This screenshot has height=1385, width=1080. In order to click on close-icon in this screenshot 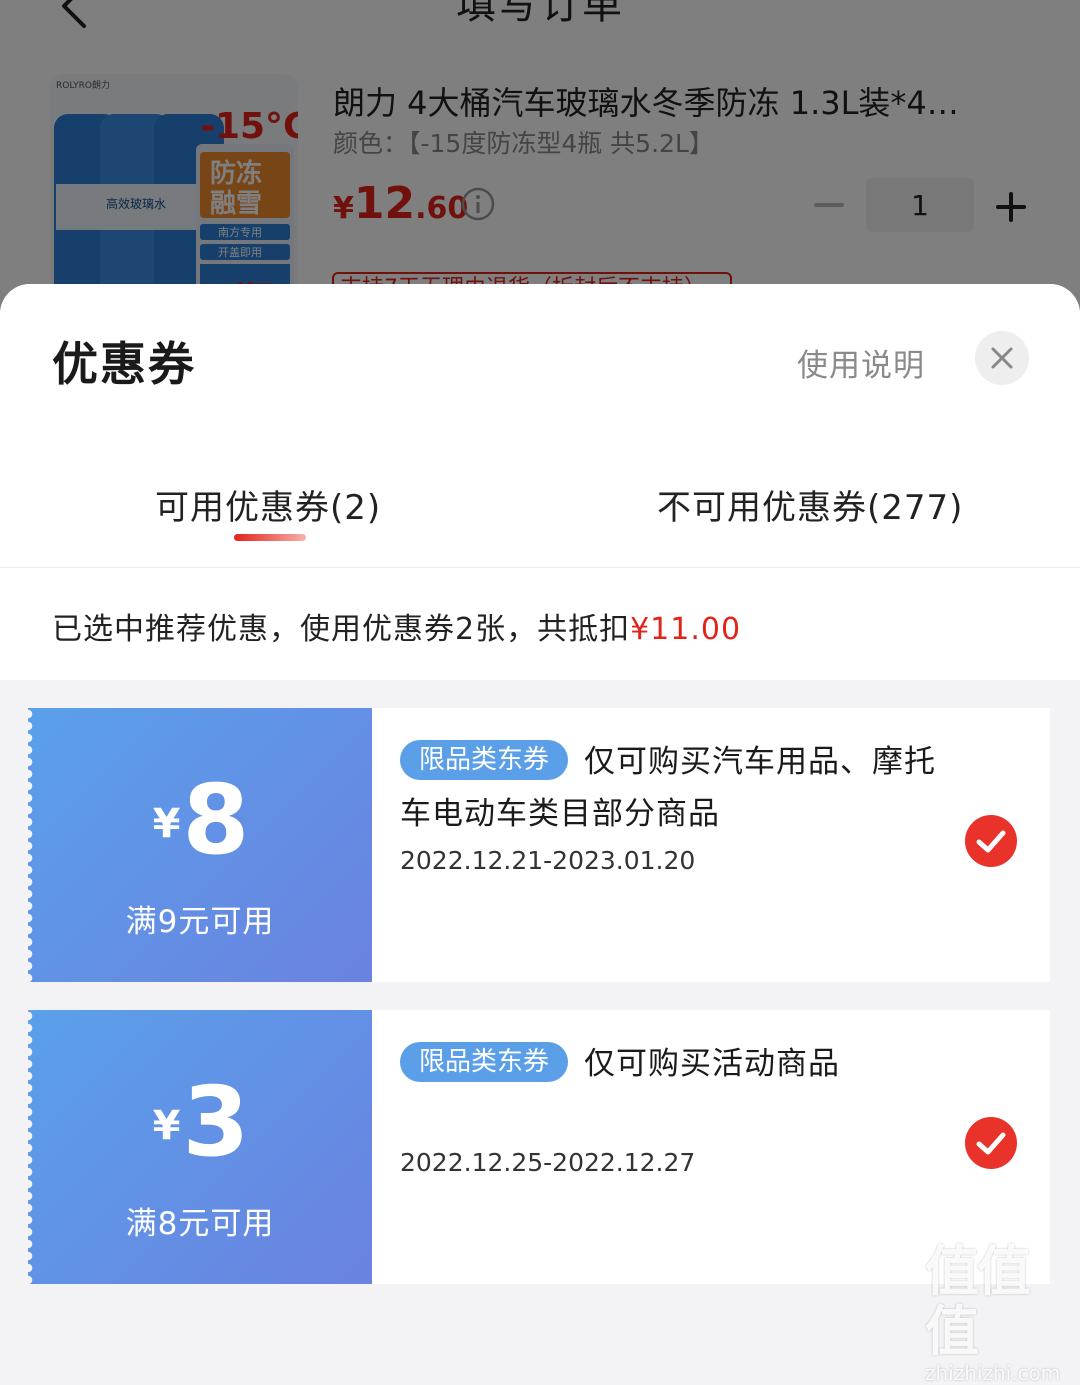, I will do `click(1002, 358)`.